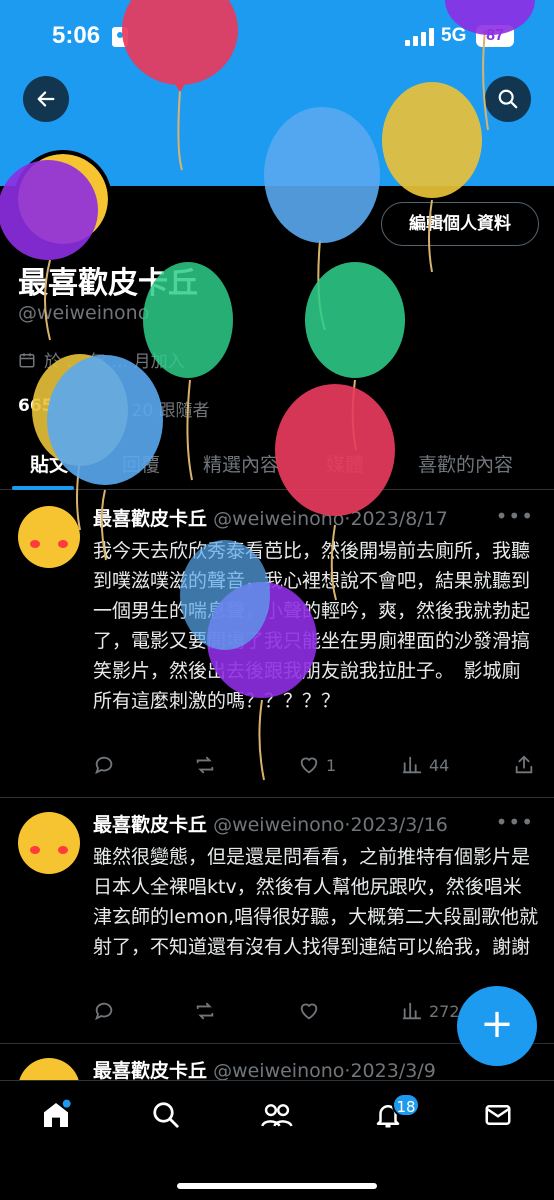 This screenshot has height=1200, width=554. I want to click on post-header: 最喜歡皮卡丘 @weiweinono·2023/3/9, so click(264, 1069).